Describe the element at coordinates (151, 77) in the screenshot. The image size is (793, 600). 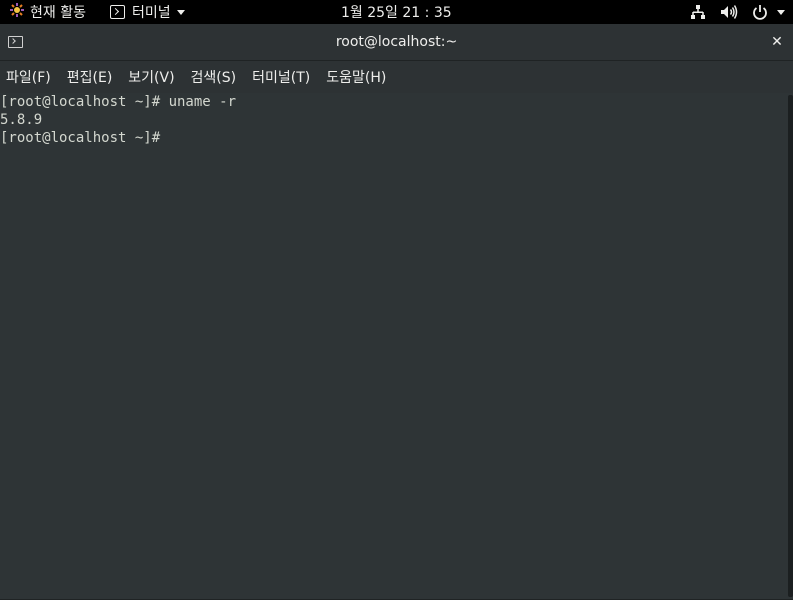
I see `menu-view: 보기(V)` at that location.